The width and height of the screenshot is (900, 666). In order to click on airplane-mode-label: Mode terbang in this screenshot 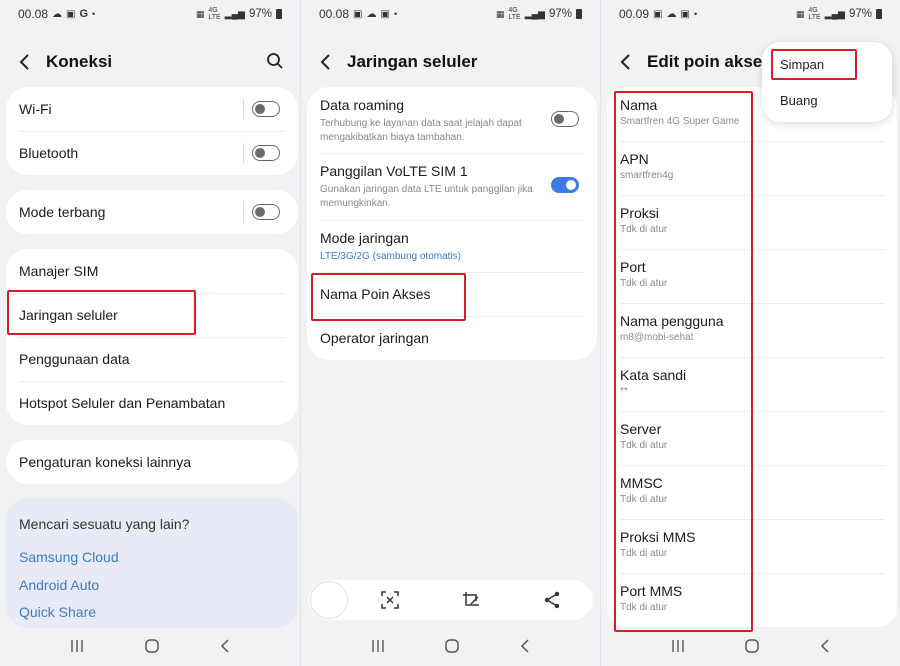, I will do `click(62, 212)`.